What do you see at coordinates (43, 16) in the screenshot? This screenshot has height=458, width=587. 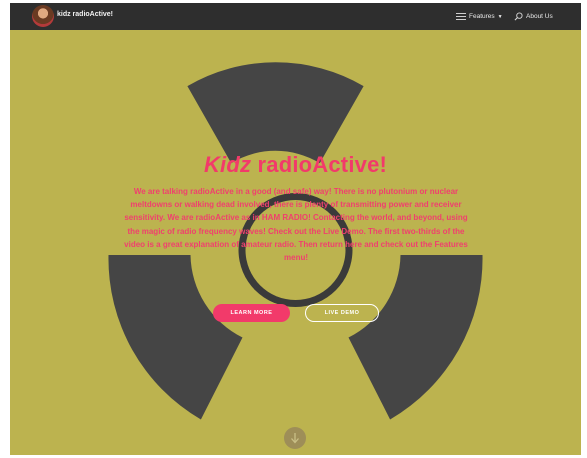 I see `avatar` at bounding box center [43, 16].